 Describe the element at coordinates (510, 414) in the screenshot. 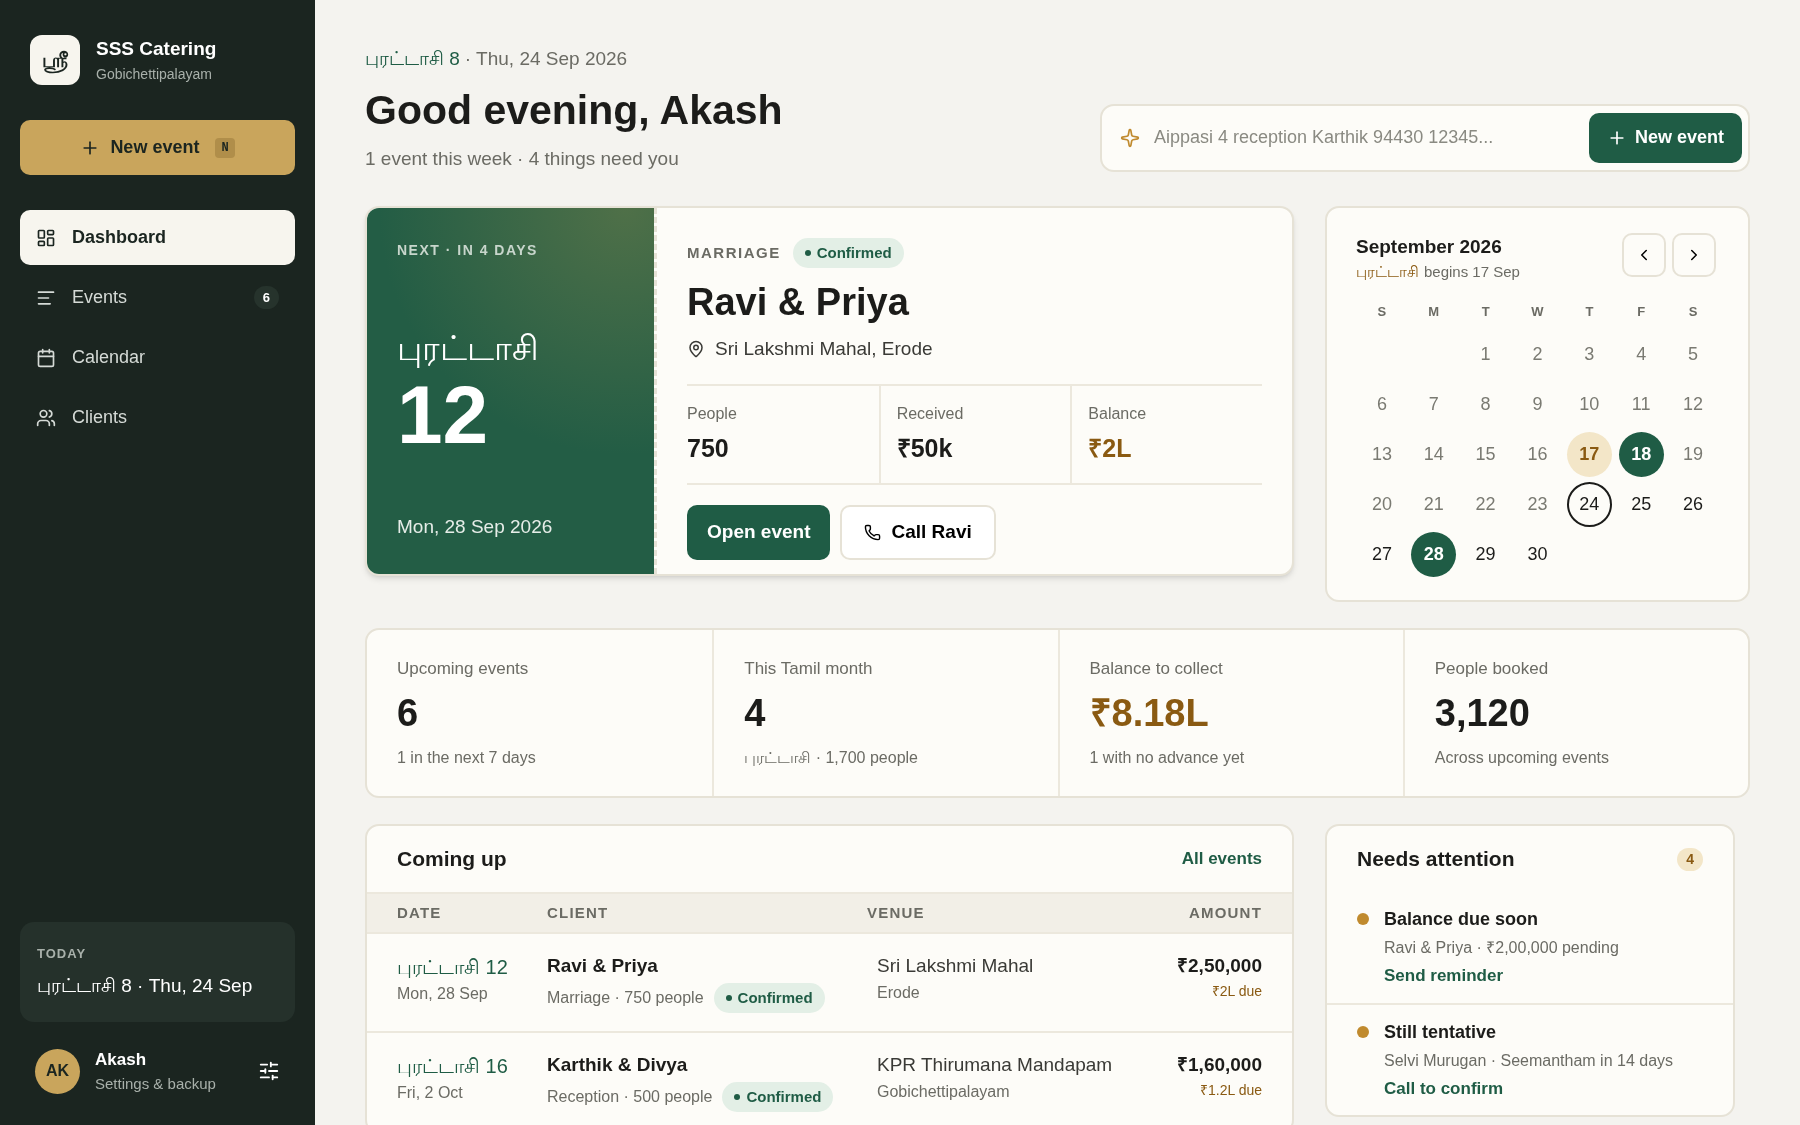

I see `event-day: 12` at that location.